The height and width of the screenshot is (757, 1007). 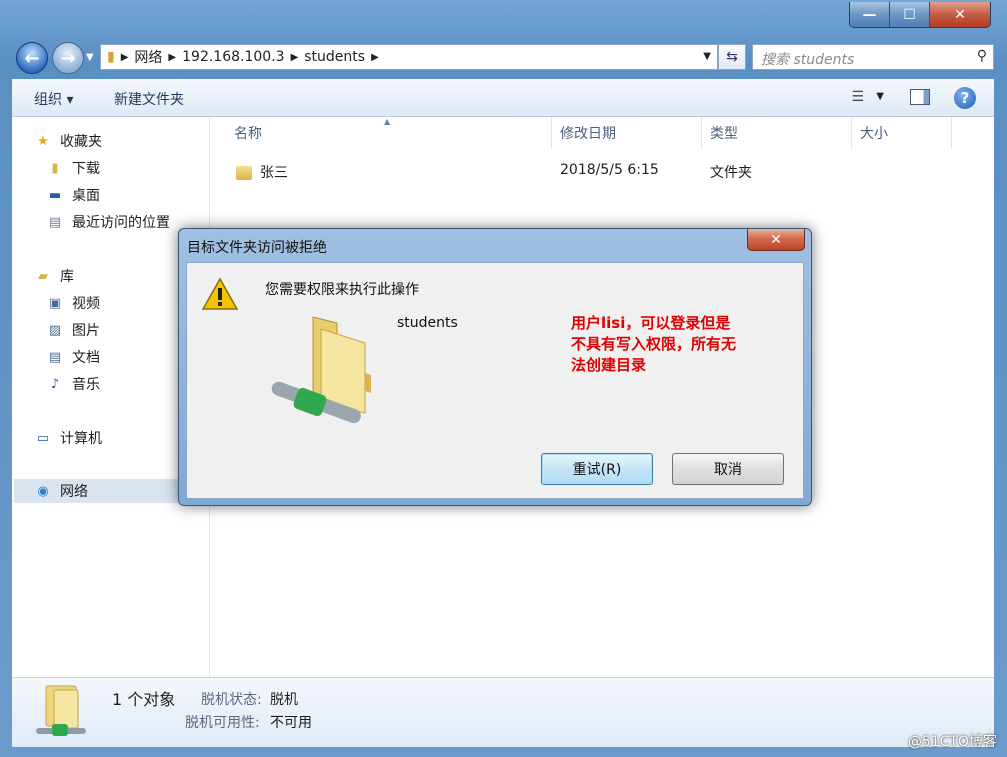 I want to click on new-folder-button: 新建文件夹, so click(x=149, y=99).